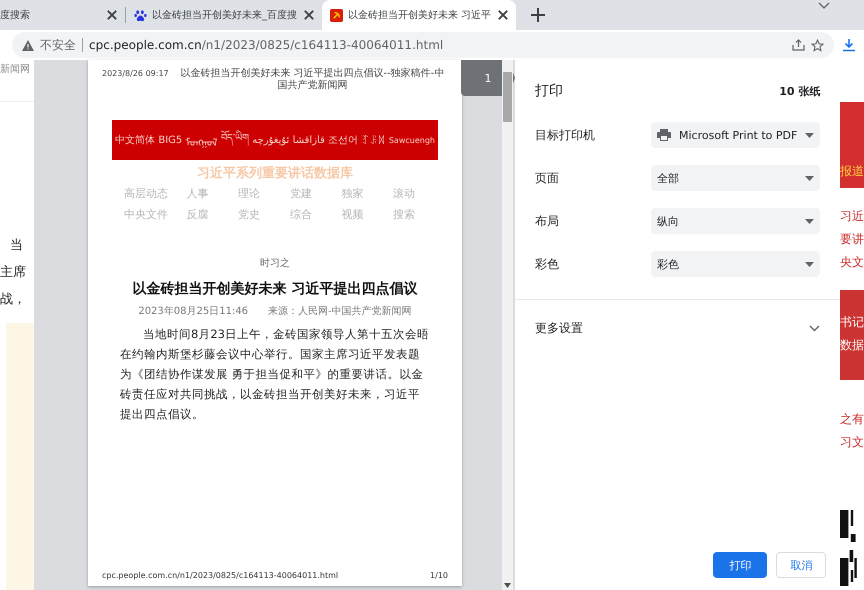 This screenshot has height=590, width=864. I want to click on browser-tab: 以金砖担当开创美好未来_百度搜, so click(224, 15).